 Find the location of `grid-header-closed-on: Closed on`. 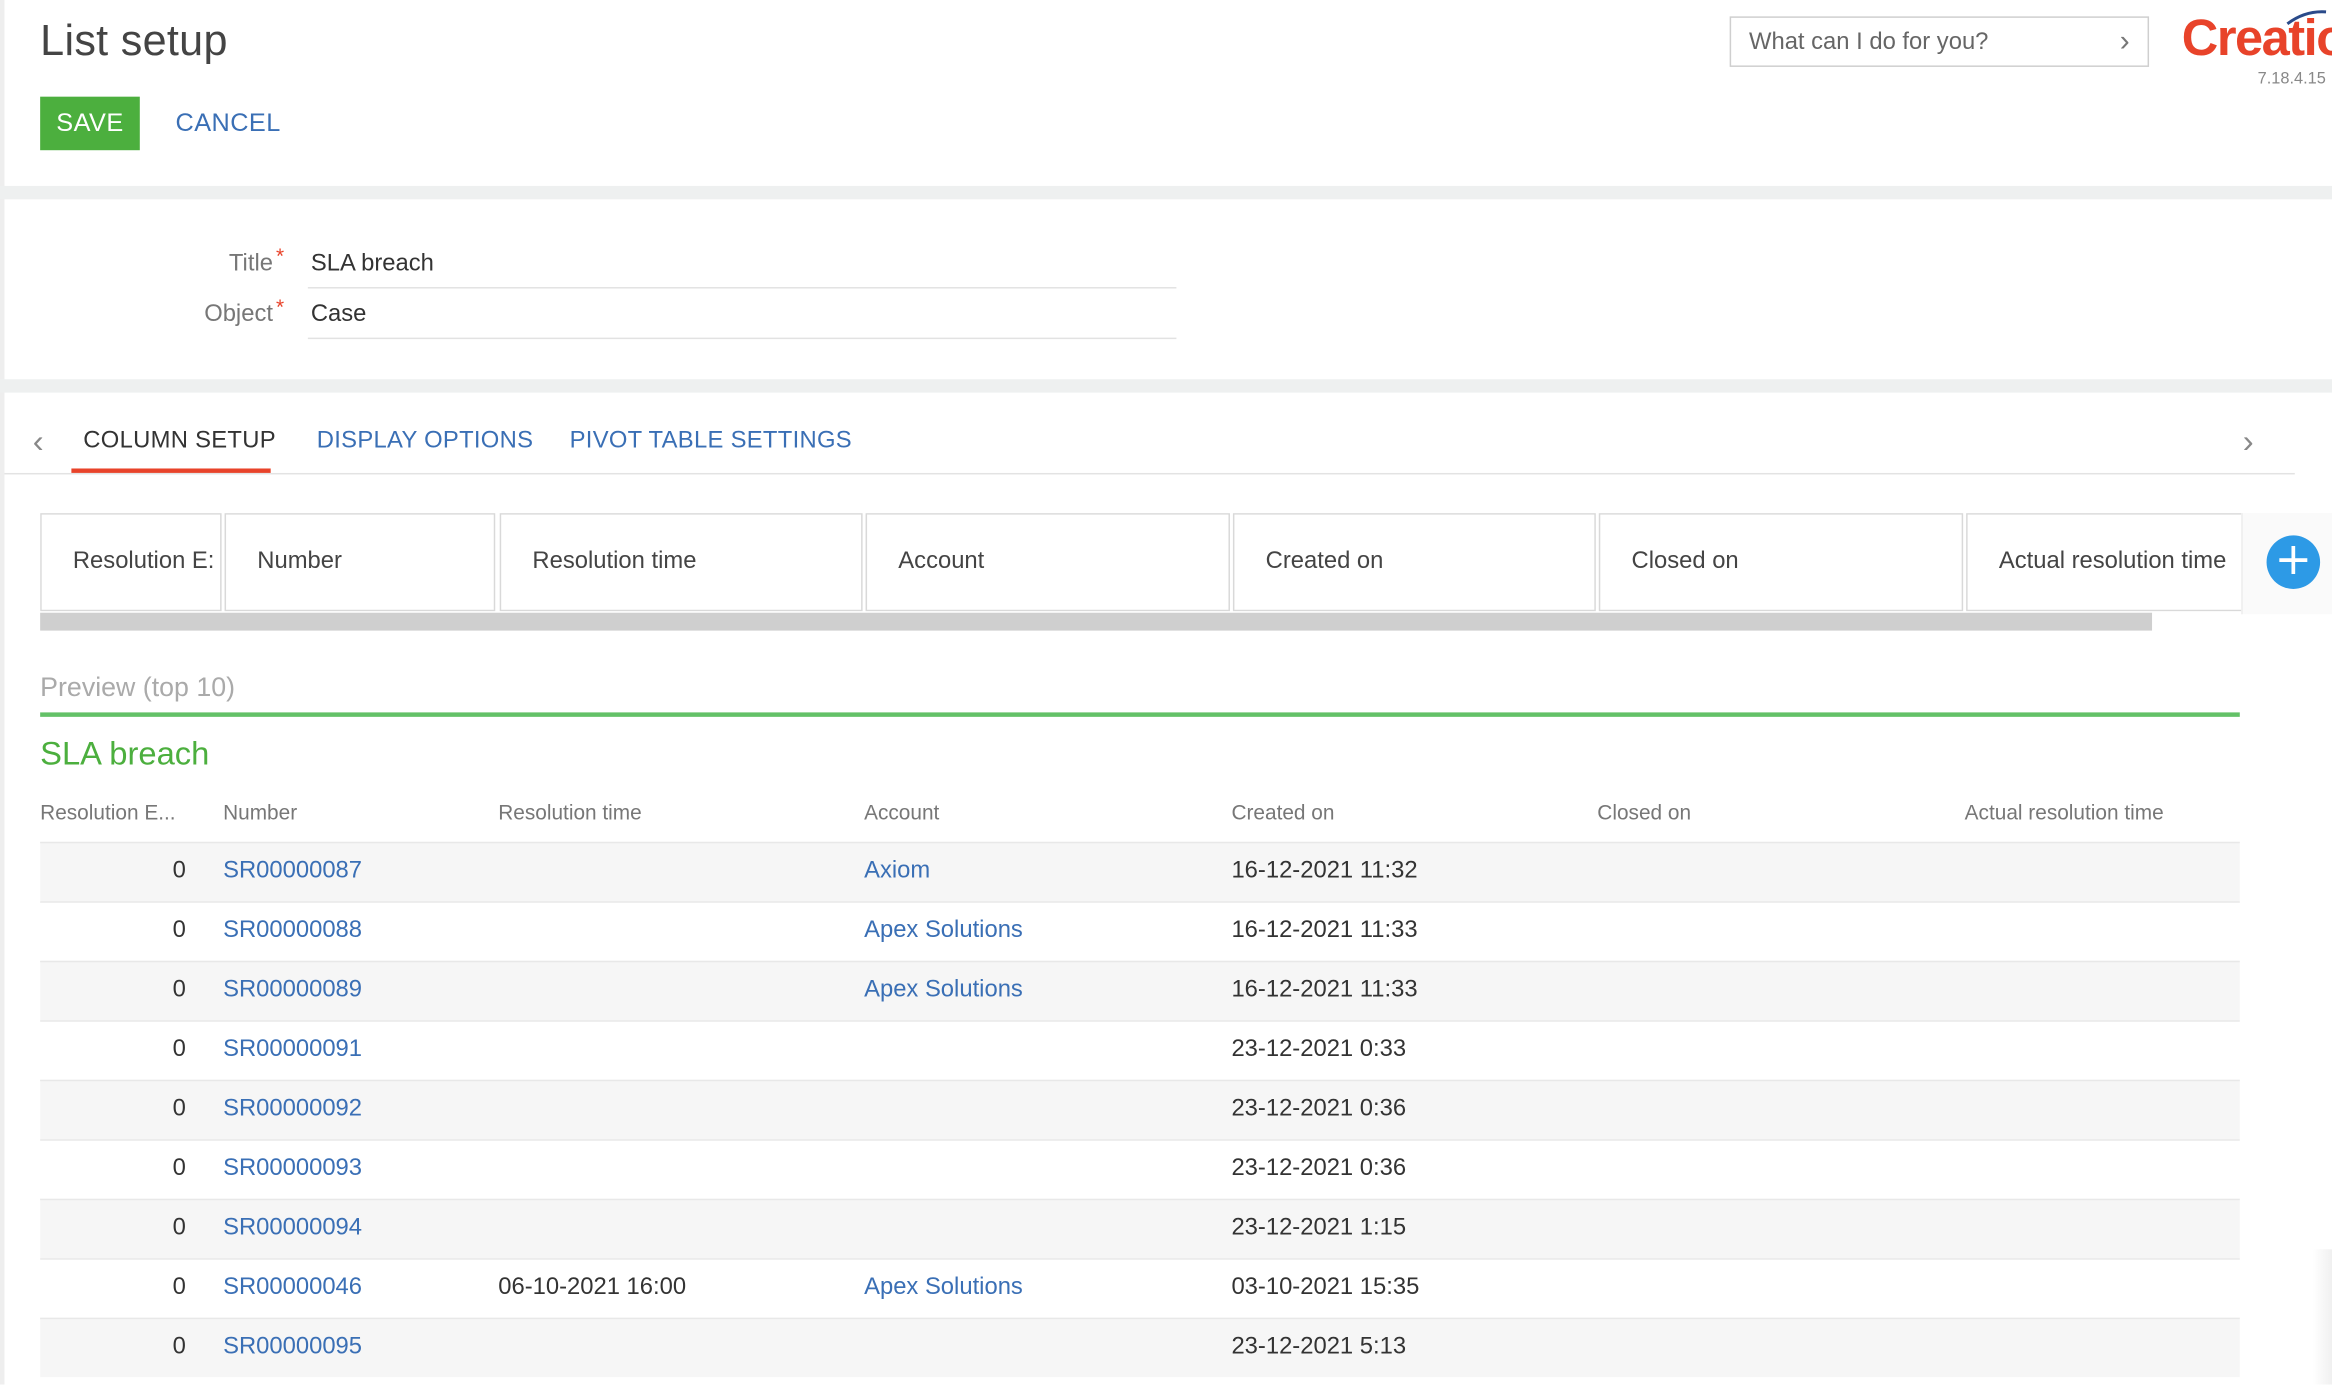

grid-header-closed-on: Closed on is located at coordinates (1644, 812).